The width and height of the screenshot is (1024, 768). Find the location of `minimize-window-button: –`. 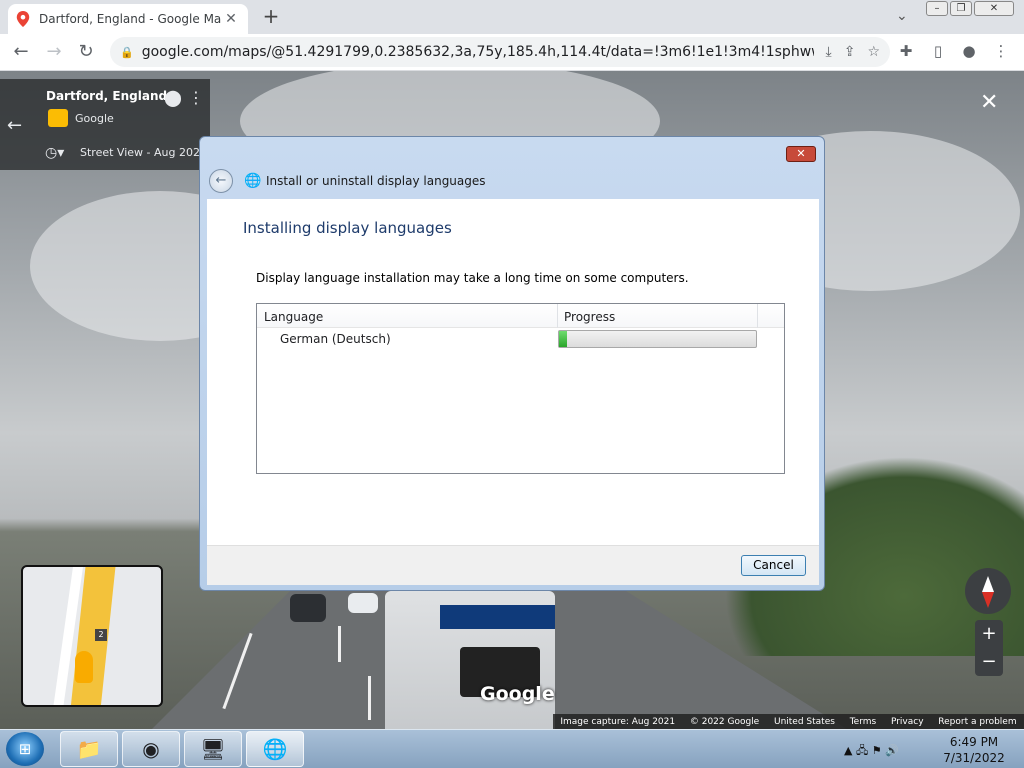

minimize-window-button: – is located at coordinates (937, 8).